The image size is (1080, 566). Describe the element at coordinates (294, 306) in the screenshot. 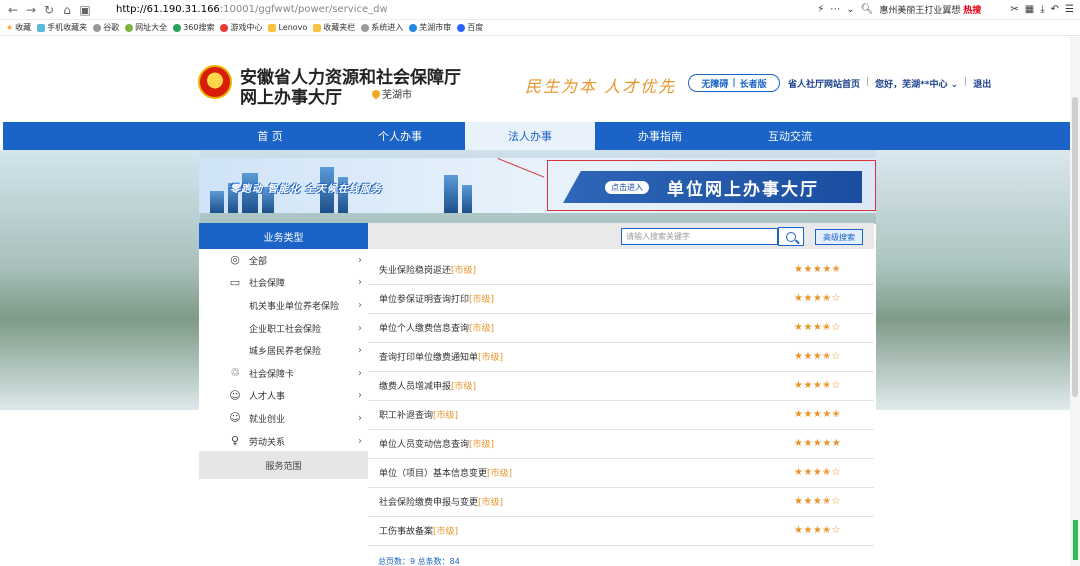

I see `sidebar-item-label: 机关事业单位养老保险` at that location.